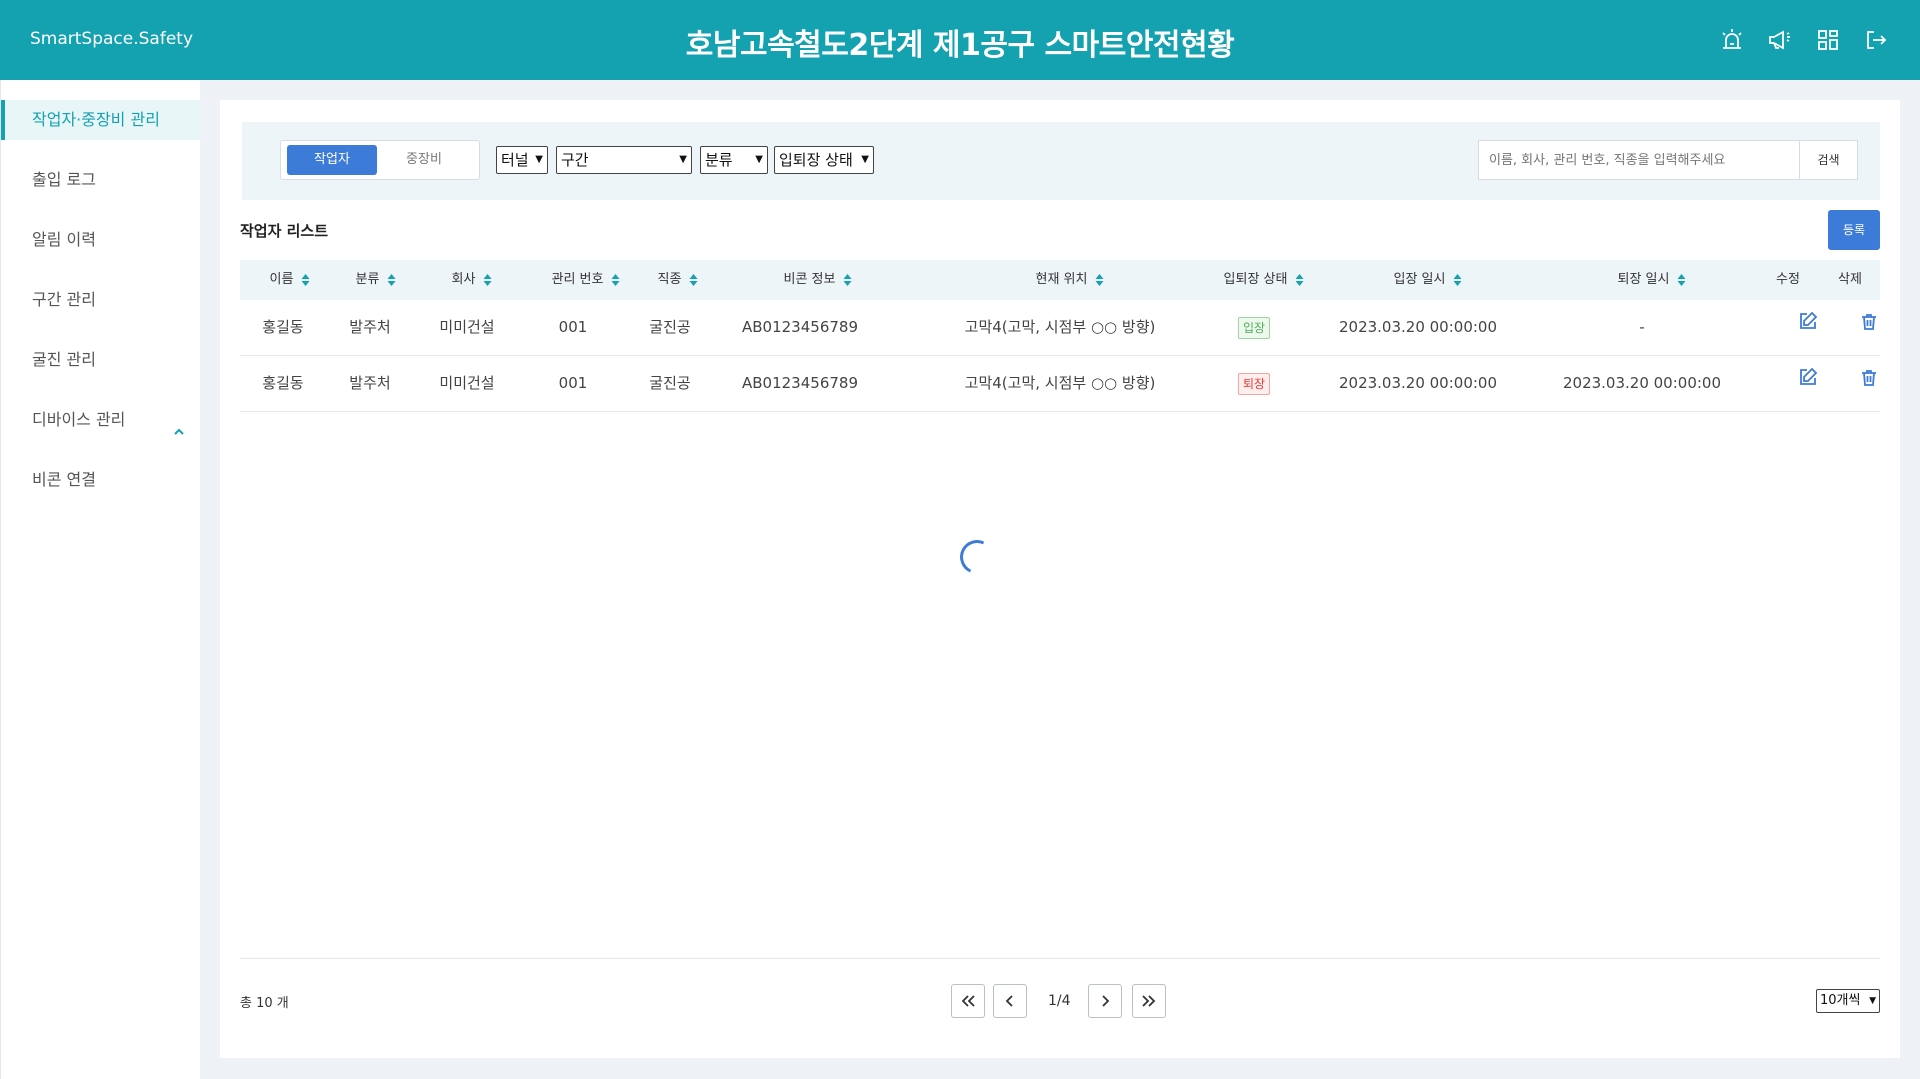  I want to click on cell-exit-time: -, so click(1642, 327).